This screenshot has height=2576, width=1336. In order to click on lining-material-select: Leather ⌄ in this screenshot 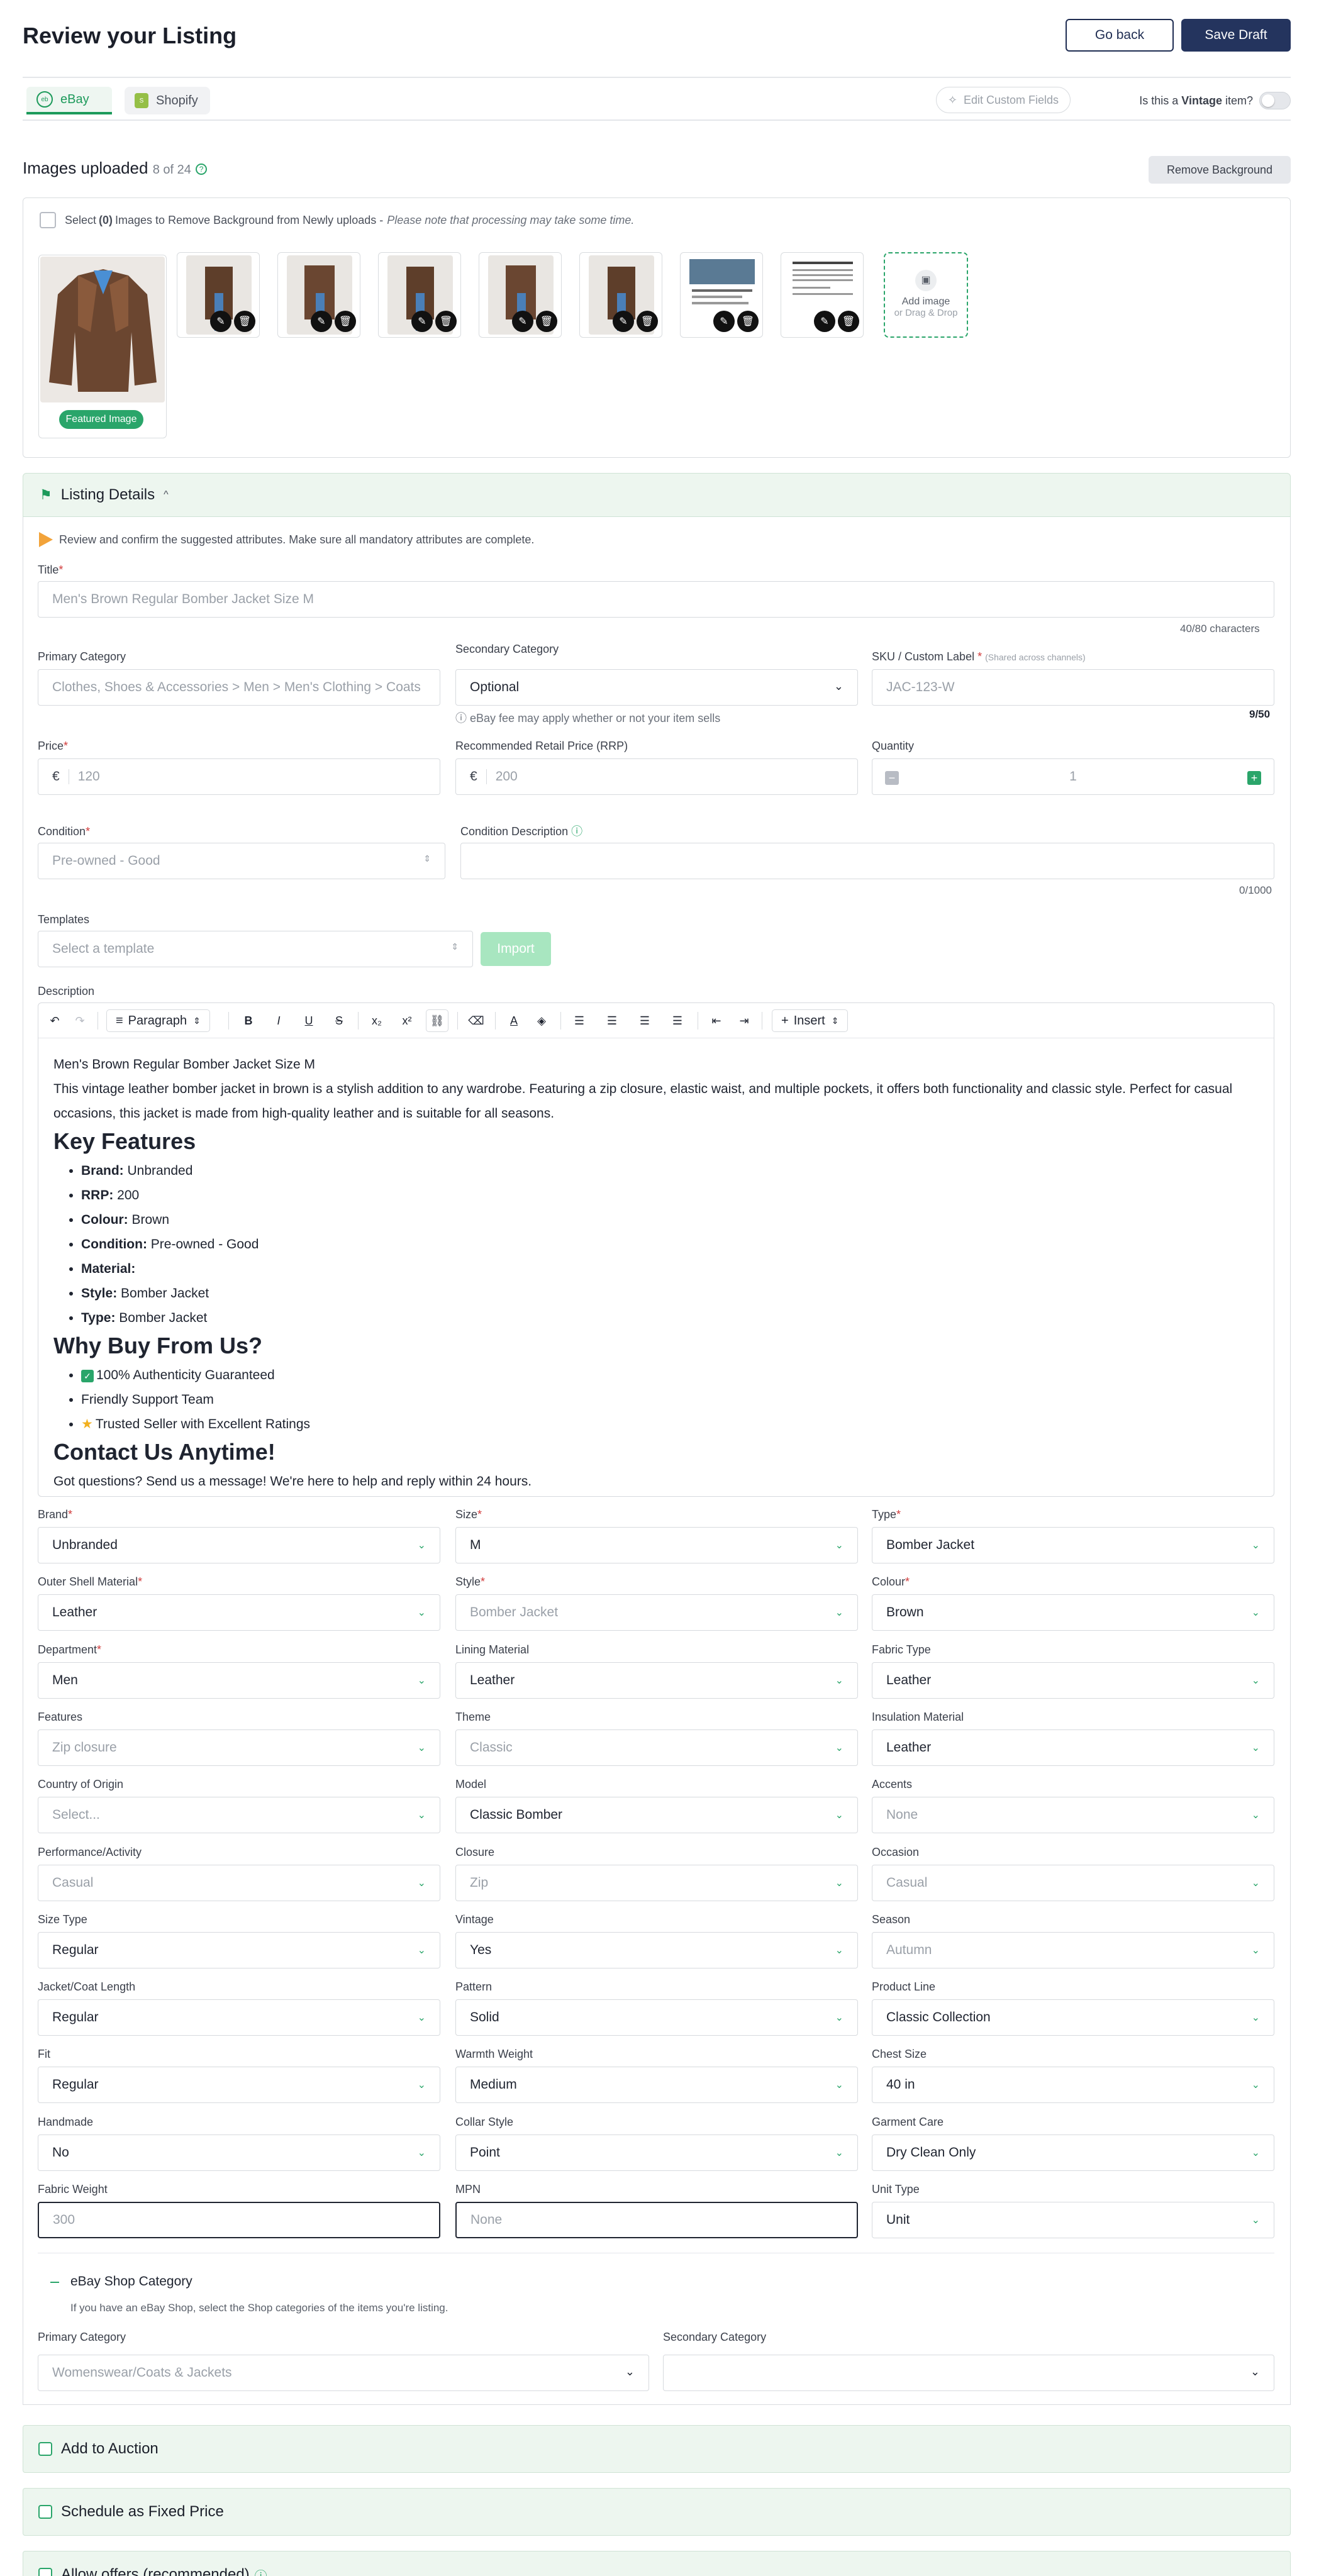, I will do `click(656, 1680)`.